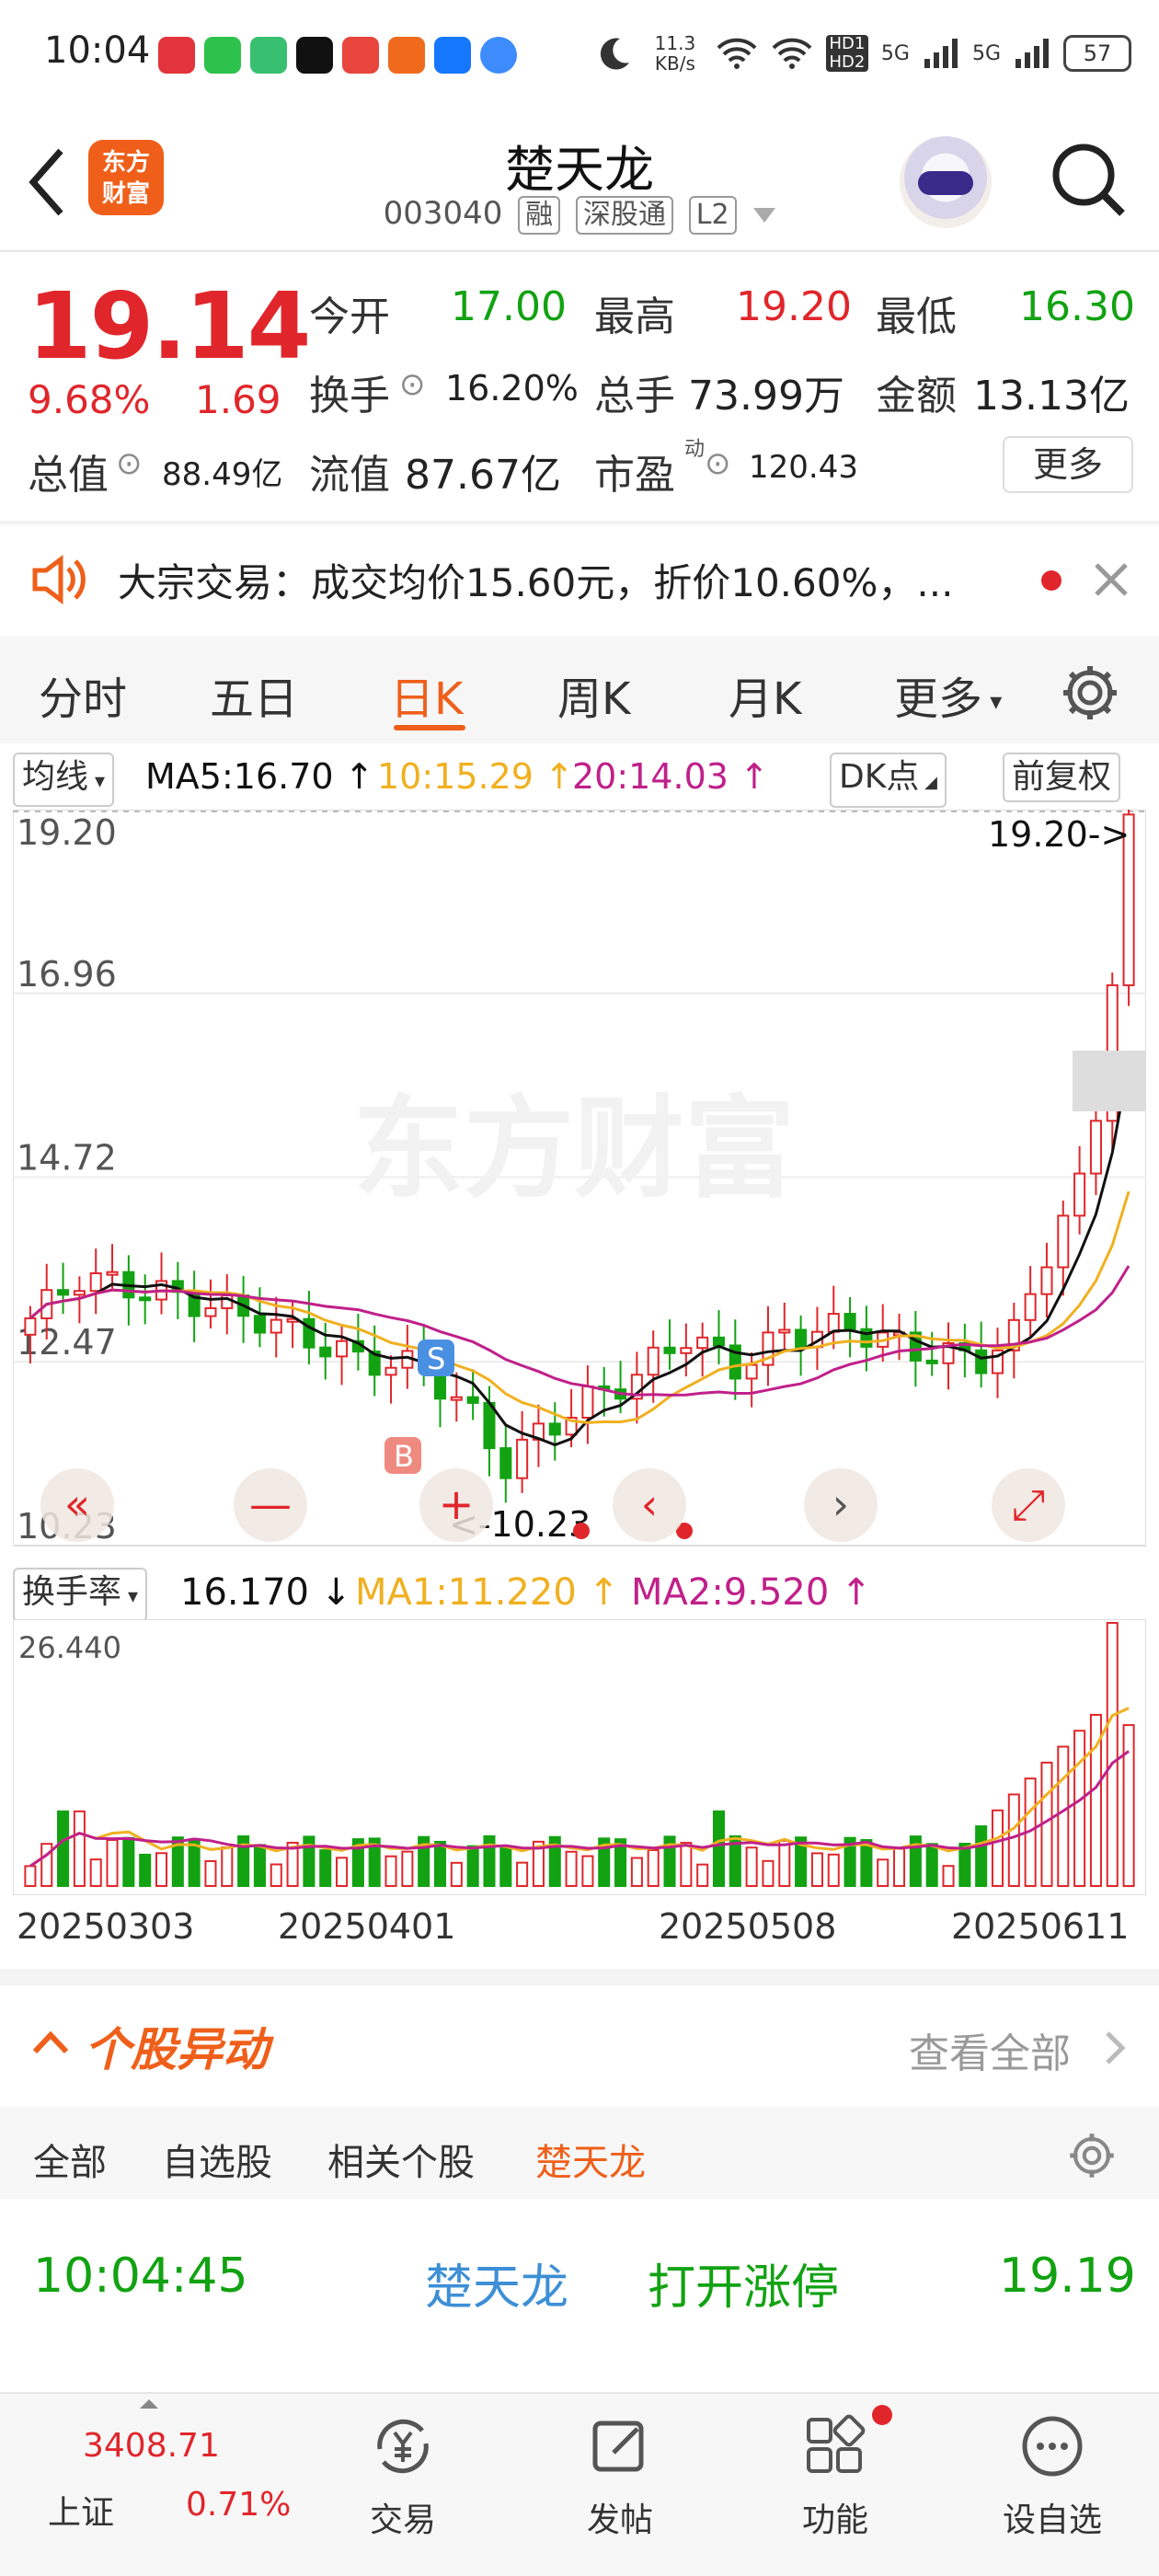  I want to click on step-right-icon: ›, so click(841, 1505).